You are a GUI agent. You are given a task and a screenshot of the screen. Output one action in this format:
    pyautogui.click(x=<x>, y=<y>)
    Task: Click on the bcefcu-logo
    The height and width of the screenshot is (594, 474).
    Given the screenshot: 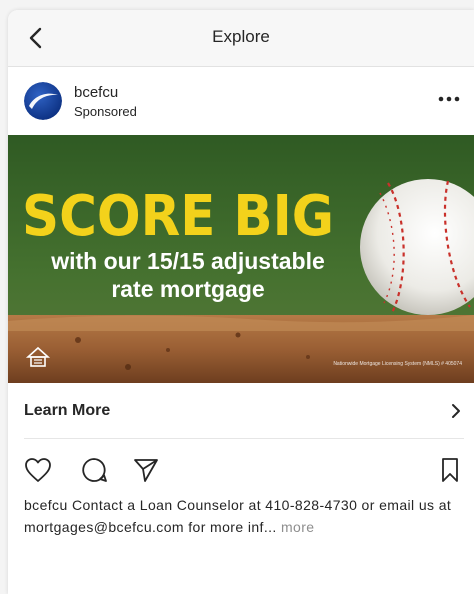 What is the action you would take?
    pyautogui.click(x=43, y=101)
    